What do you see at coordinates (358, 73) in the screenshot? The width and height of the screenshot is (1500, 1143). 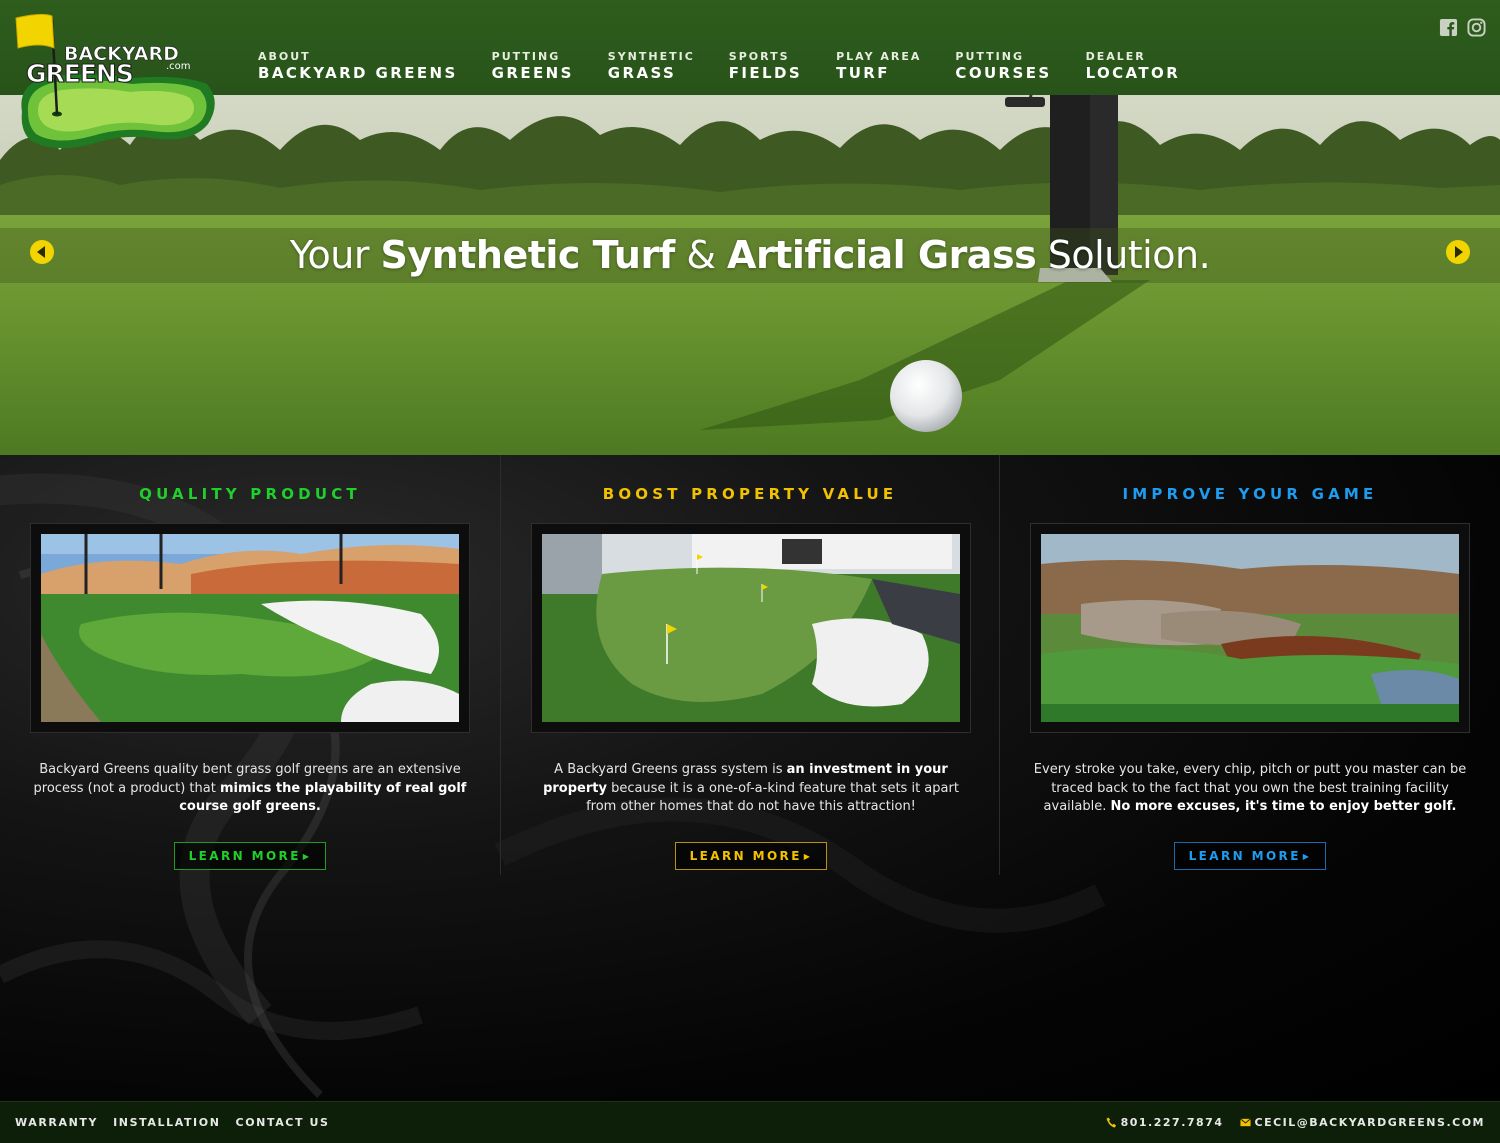 I see `nav-item-label: BACKYARD GREENS` at bounding box center [358, 73].